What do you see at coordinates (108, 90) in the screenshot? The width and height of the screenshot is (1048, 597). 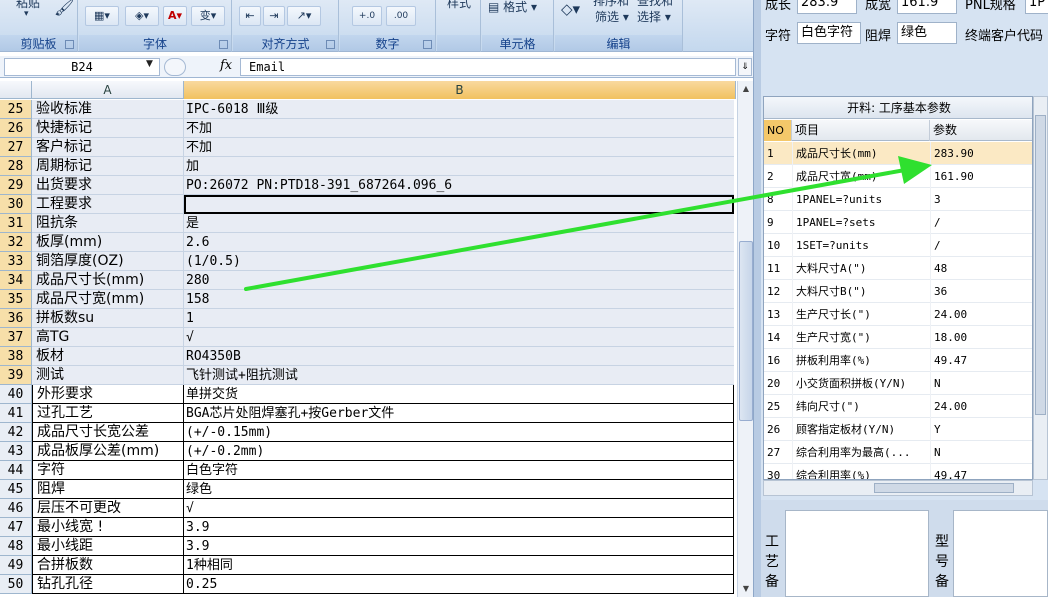 I see `column-header-a: A` at bounding box center [108, 90].